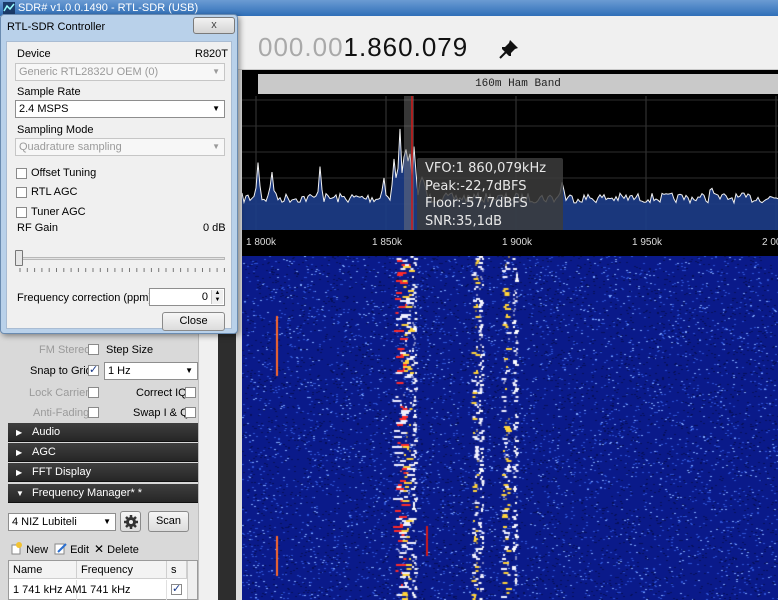 The image size is (778, 600). What do you see at coordinates (177, 570) in the screenshot?
I see `column-header-s: s` at bounding box center [177, 570].